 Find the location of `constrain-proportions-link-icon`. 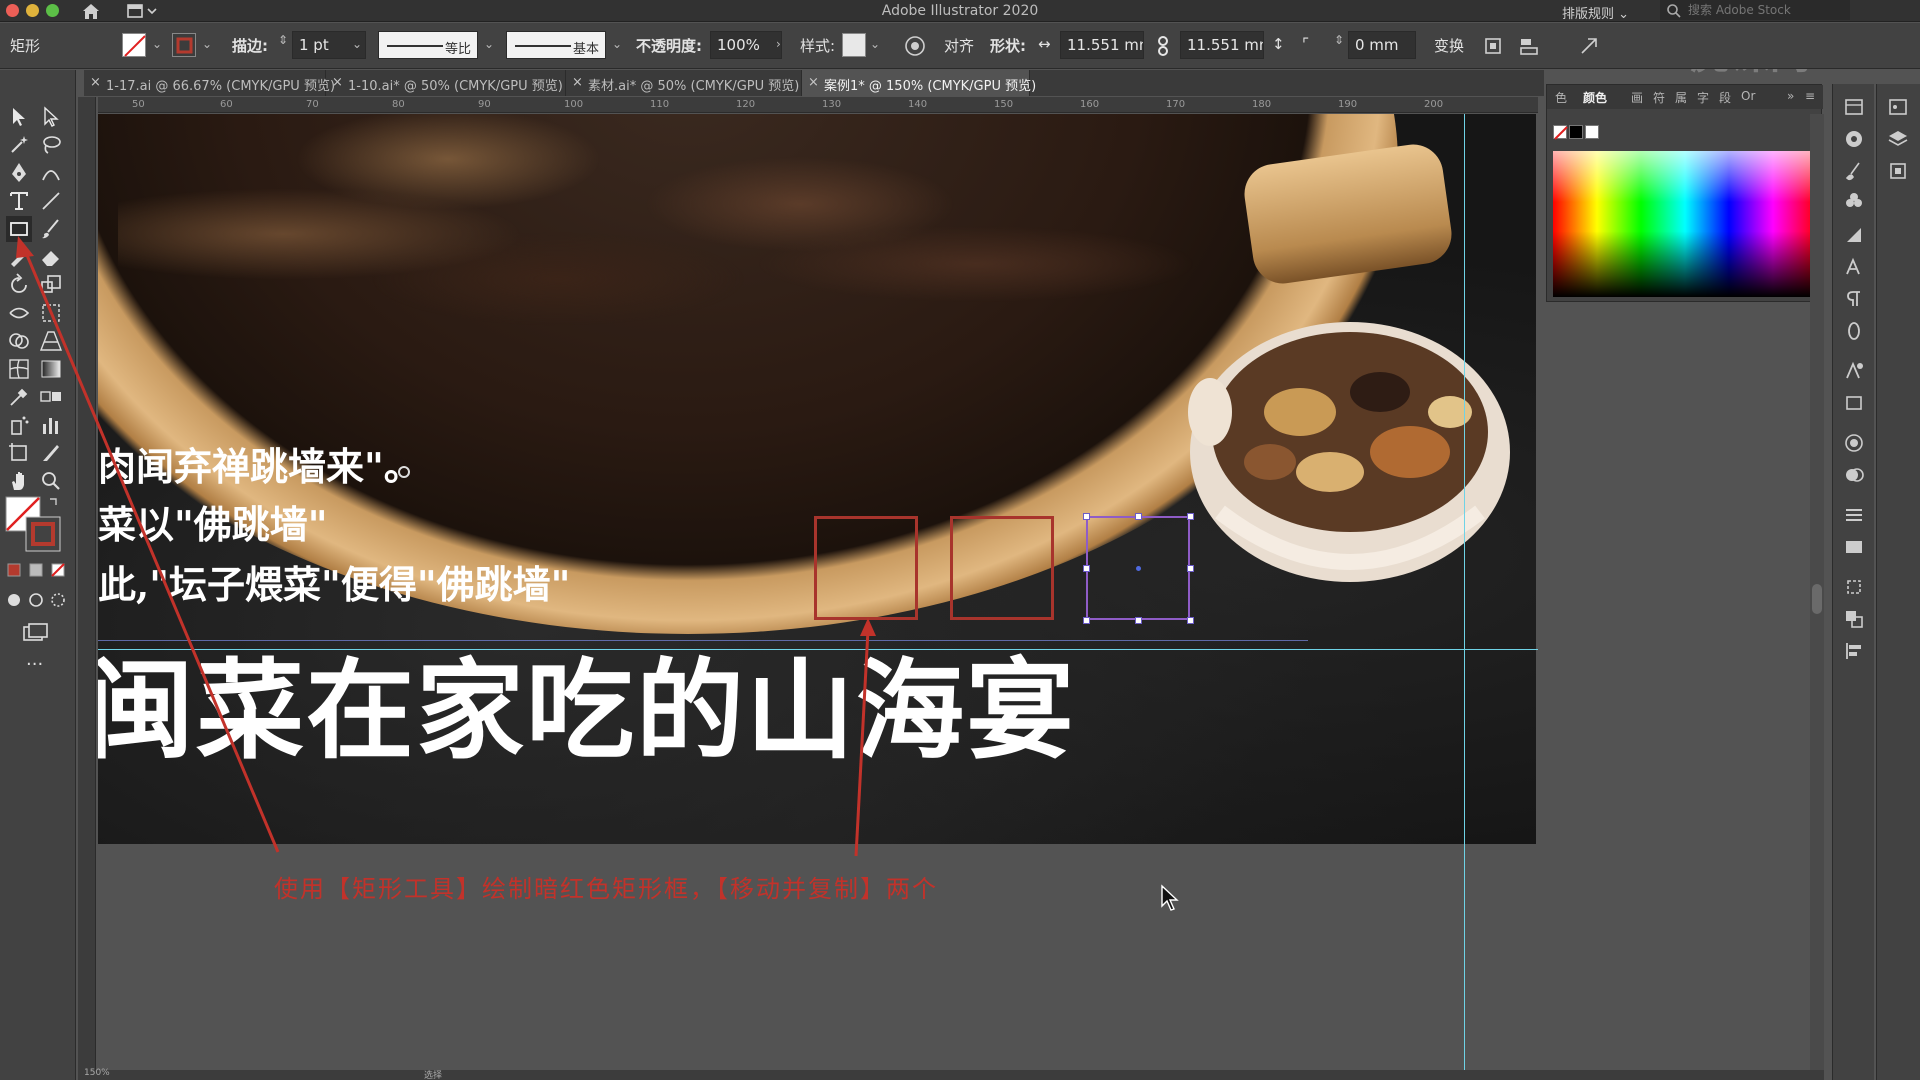

constrain-proportions-link-icon is located at coordinates (1163, 46).